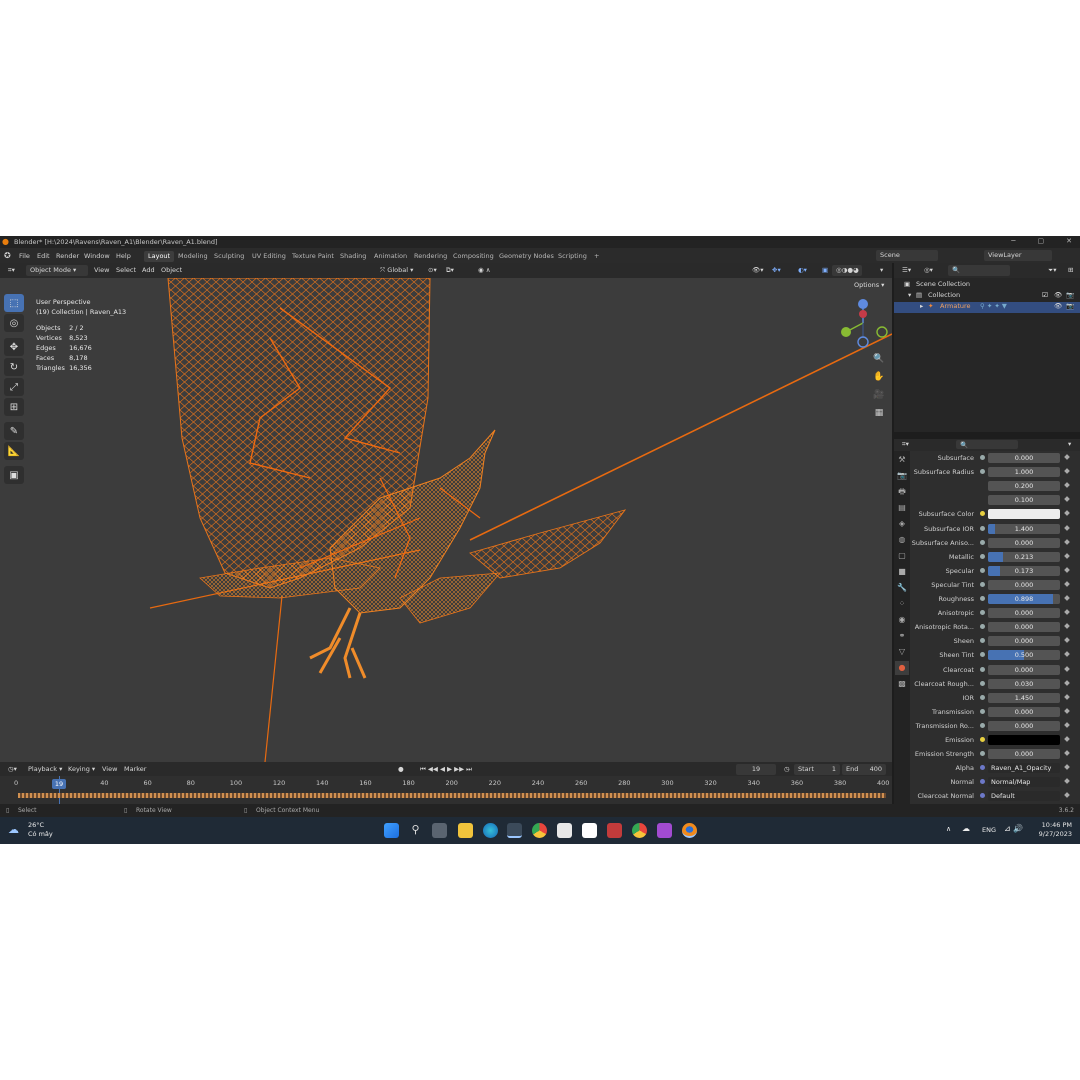 The width and height of the screenshot is (1080, 1080). Describe the element at coordinates (906, 270) in the screenshot. I see `outliner-editor-icon: ☰▾` at that location.